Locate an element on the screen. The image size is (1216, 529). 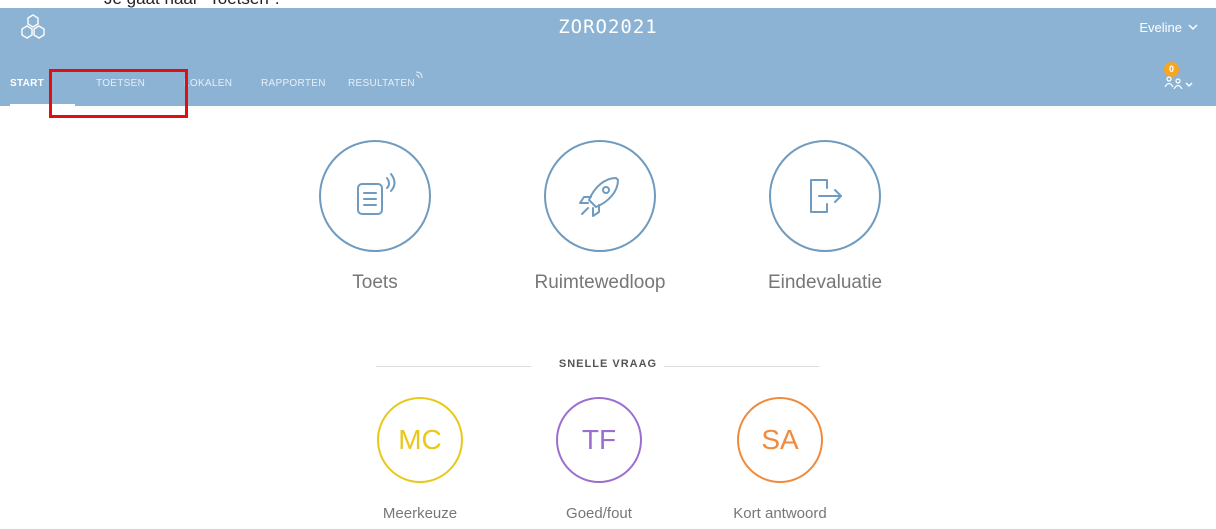
mc-circle: MC is located at coordinates (420, 440).